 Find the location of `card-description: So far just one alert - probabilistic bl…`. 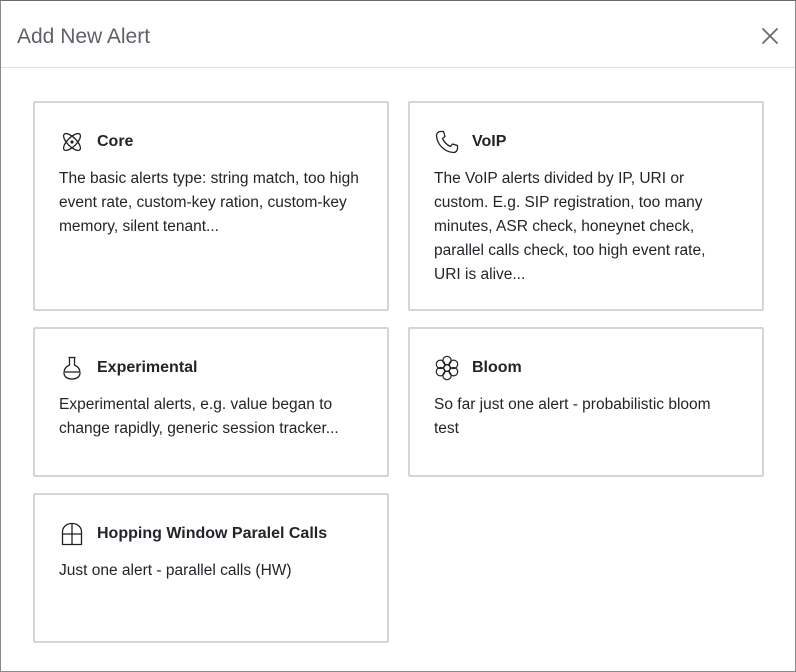

card-description: So far just one alert - probabilistic bl… is located at coordinates (572, 416).